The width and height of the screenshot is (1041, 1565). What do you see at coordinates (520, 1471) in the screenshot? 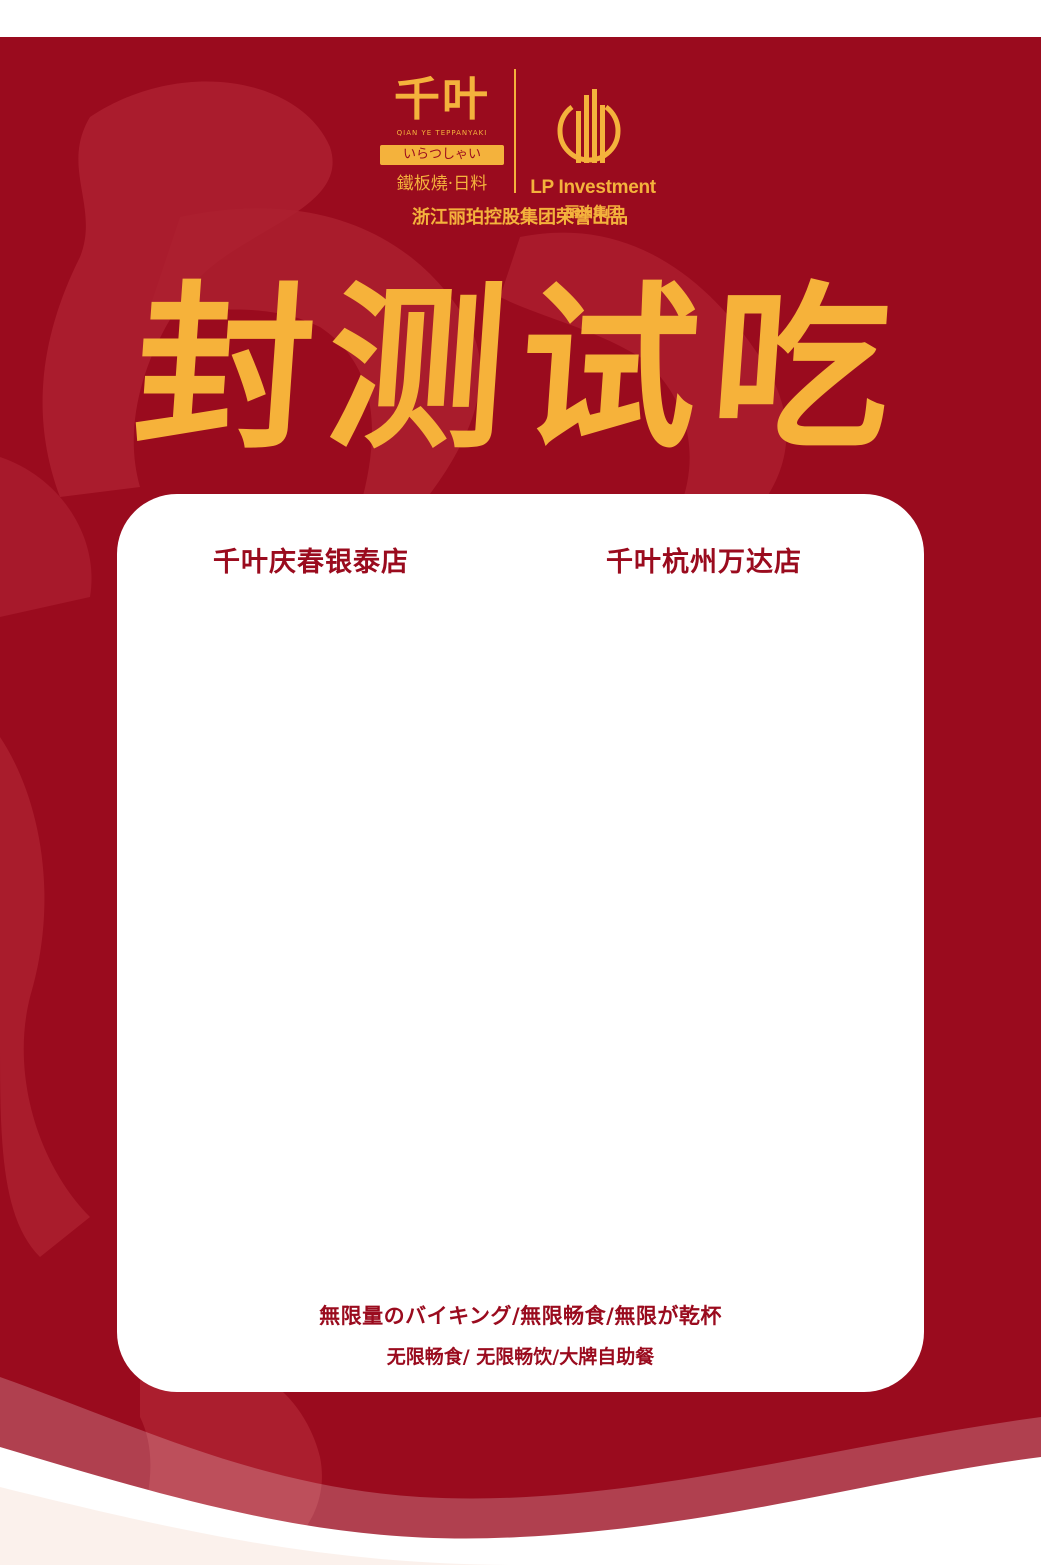
I see `bottom-wave-decoration` at bounding box center [520, 1471].